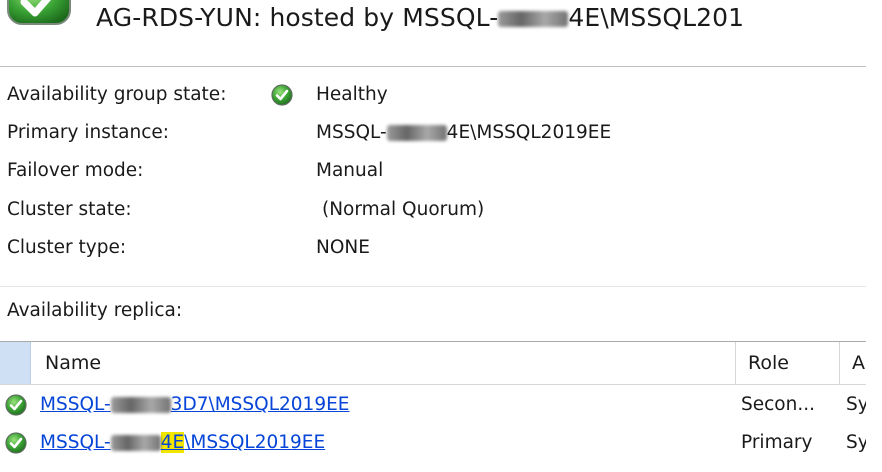  Describe the element at coordinates (351, 132) in the screenshot. I see `primary-instance-prefix: MSSQL-` at that location.